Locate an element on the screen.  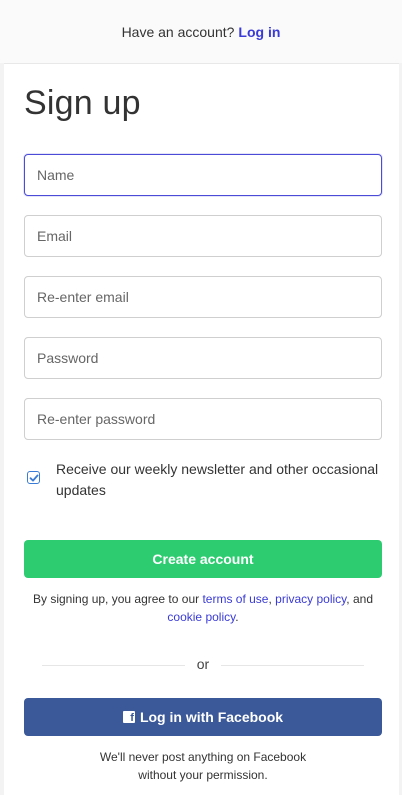
privacy-policy-link: privacy policy is located at coordinates (310, 599).